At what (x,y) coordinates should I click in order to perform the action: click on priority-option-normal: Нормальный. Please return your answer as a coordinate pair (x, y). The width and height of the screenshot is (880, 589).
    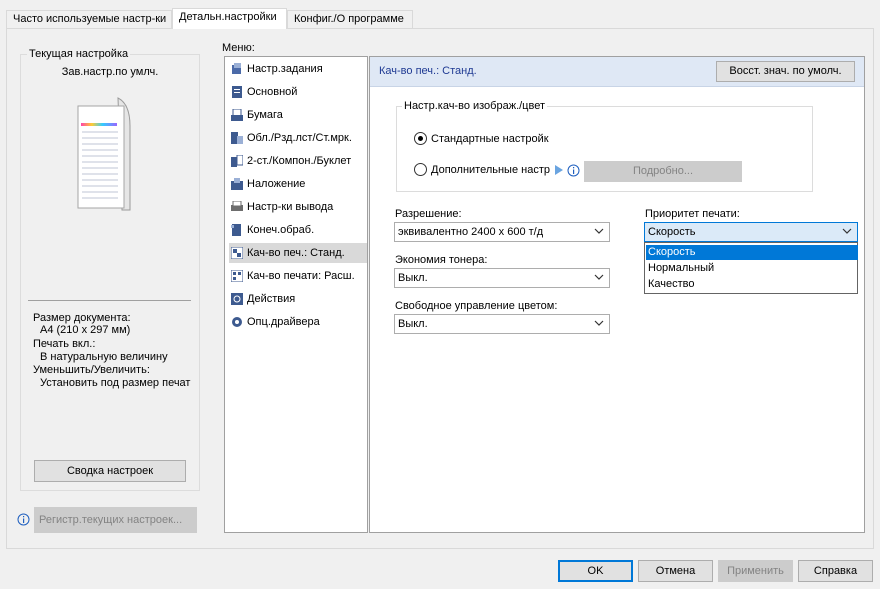
    Looking at the image, I should click on (752, 268).